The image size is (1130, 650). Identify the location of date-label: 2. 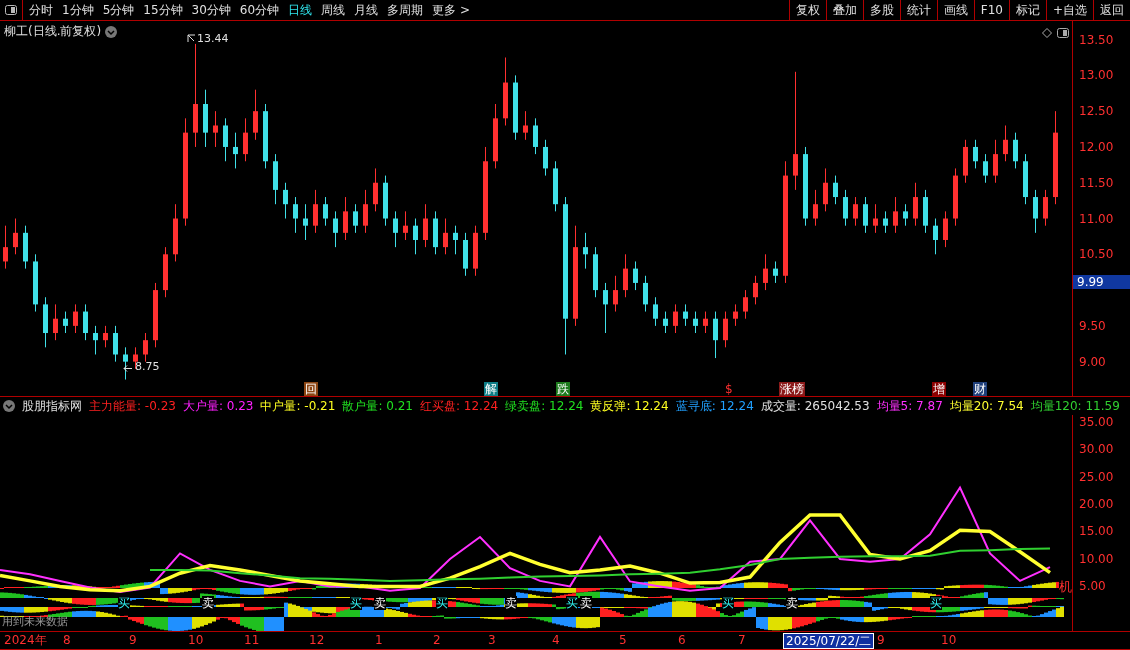
(437, 640).